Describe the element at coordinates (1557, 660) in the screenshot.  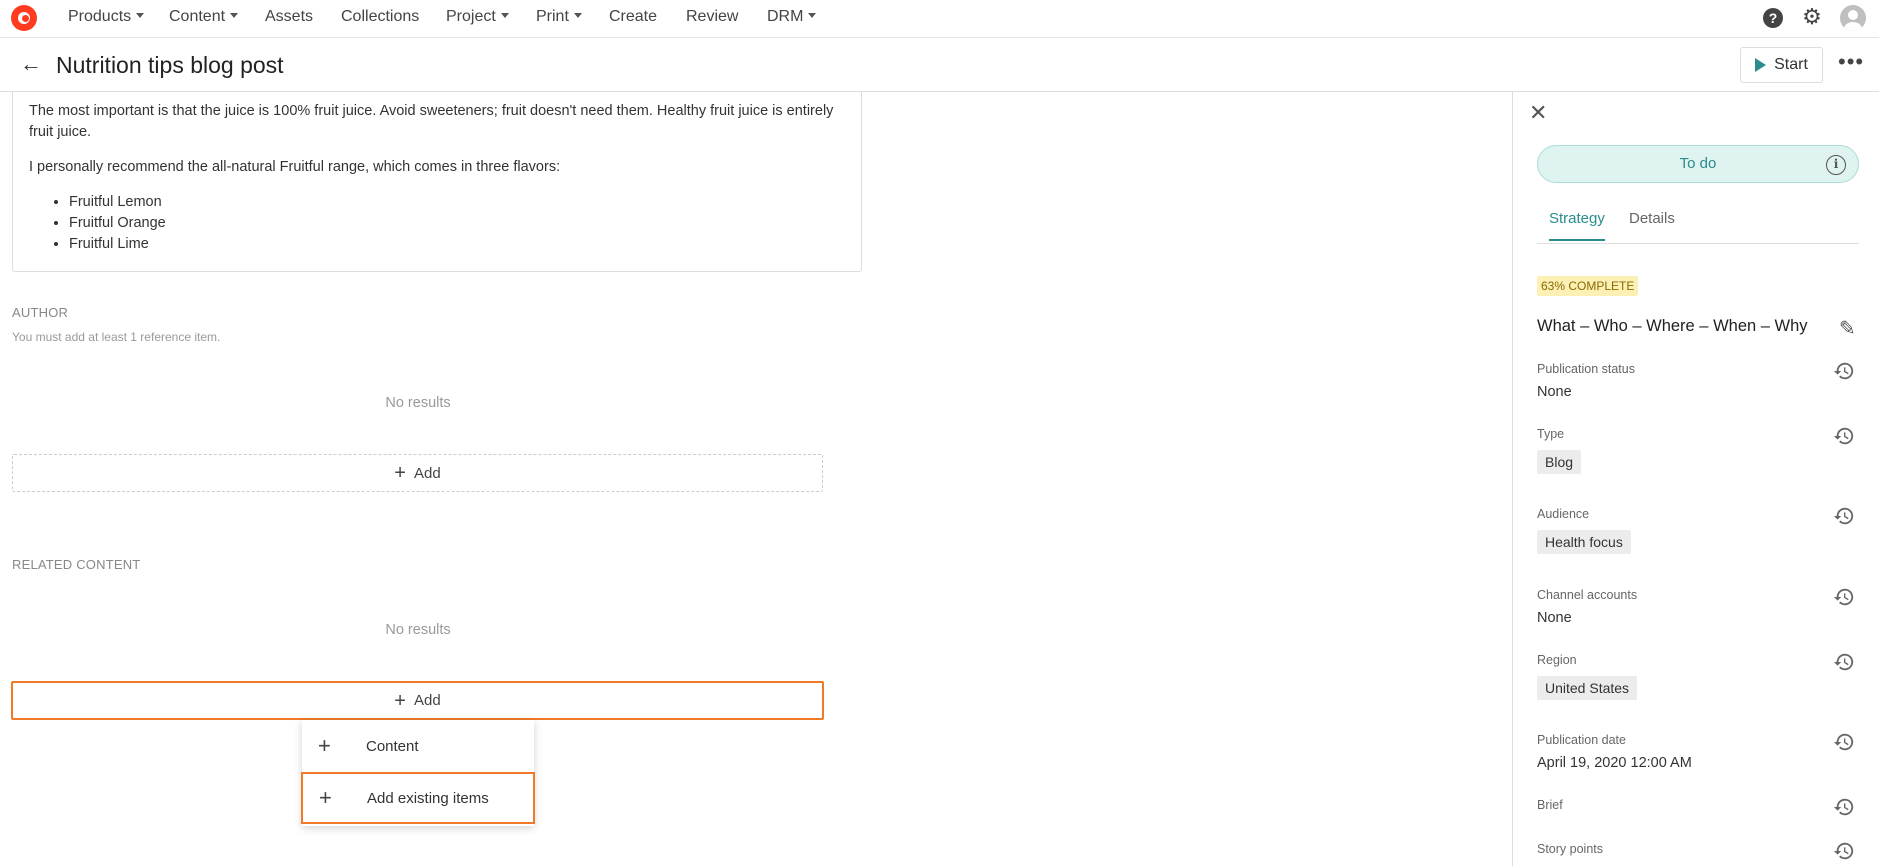
I see `region-label: Region` at that location.